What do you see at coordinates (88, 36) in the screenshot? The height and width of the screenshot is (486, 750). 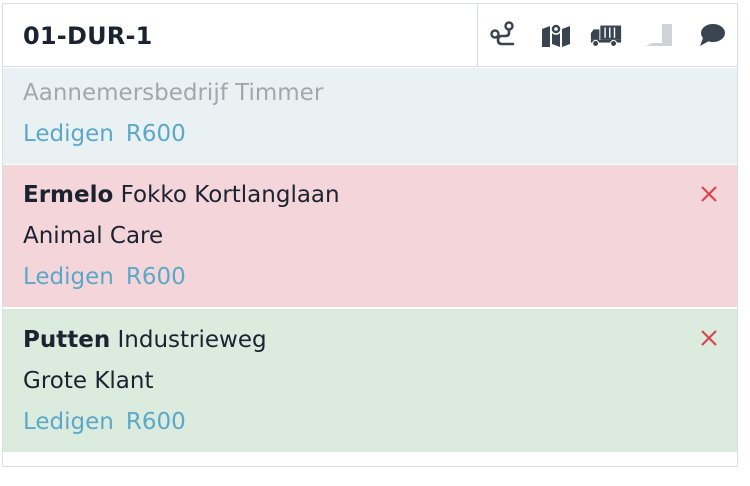 I see `route-code: 01-DUR-1` at bounding box center [88, 36].